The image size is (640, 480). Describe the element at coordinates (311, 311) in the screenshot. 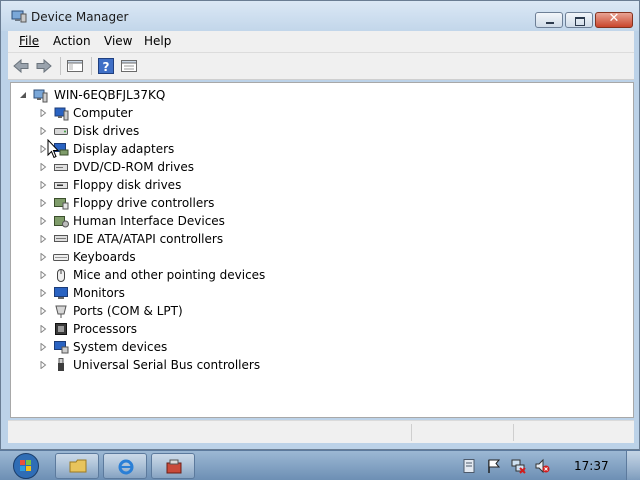

I see `tree-item: Ports (COM & LPT)` at that location.